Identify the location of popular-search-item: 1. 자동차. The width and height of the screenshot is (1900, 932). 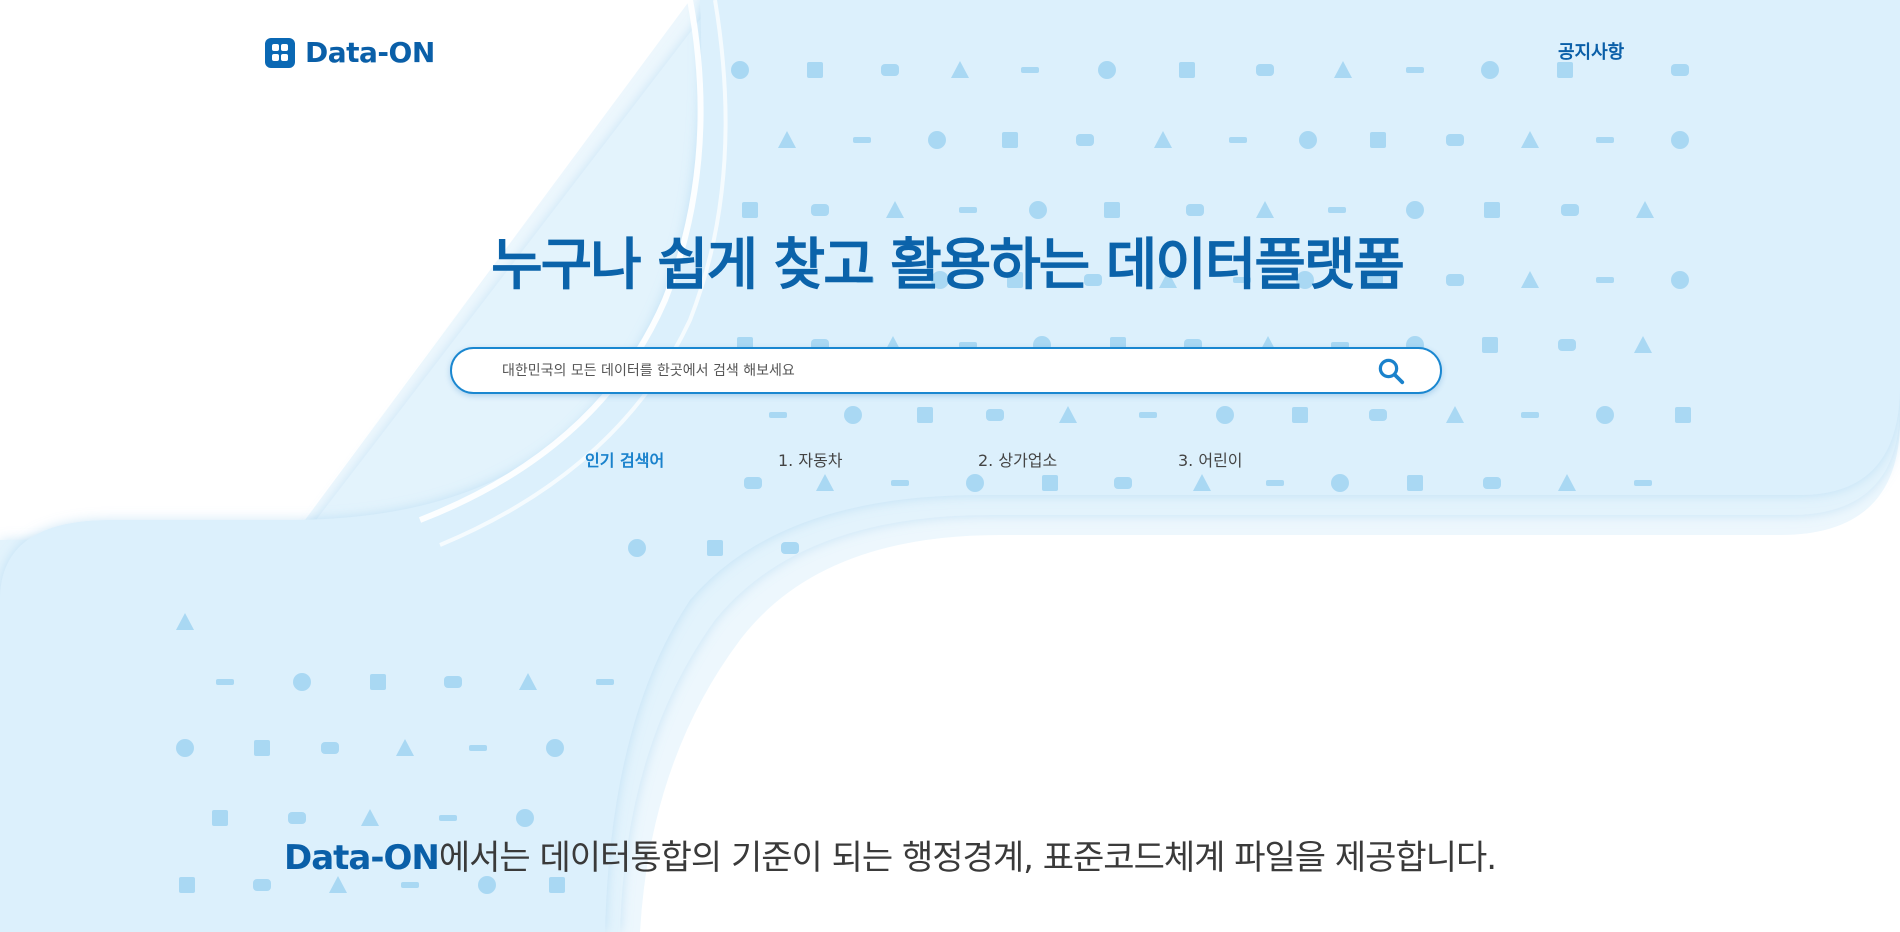
(810, 459).